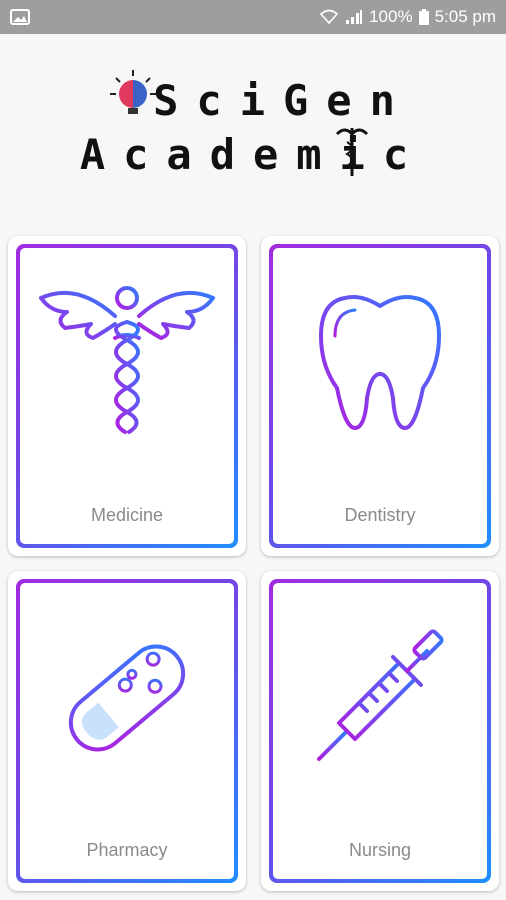 The height and width of the screenshot is (900, 506). I want to click on caduceus-icon, so click(127, 366).